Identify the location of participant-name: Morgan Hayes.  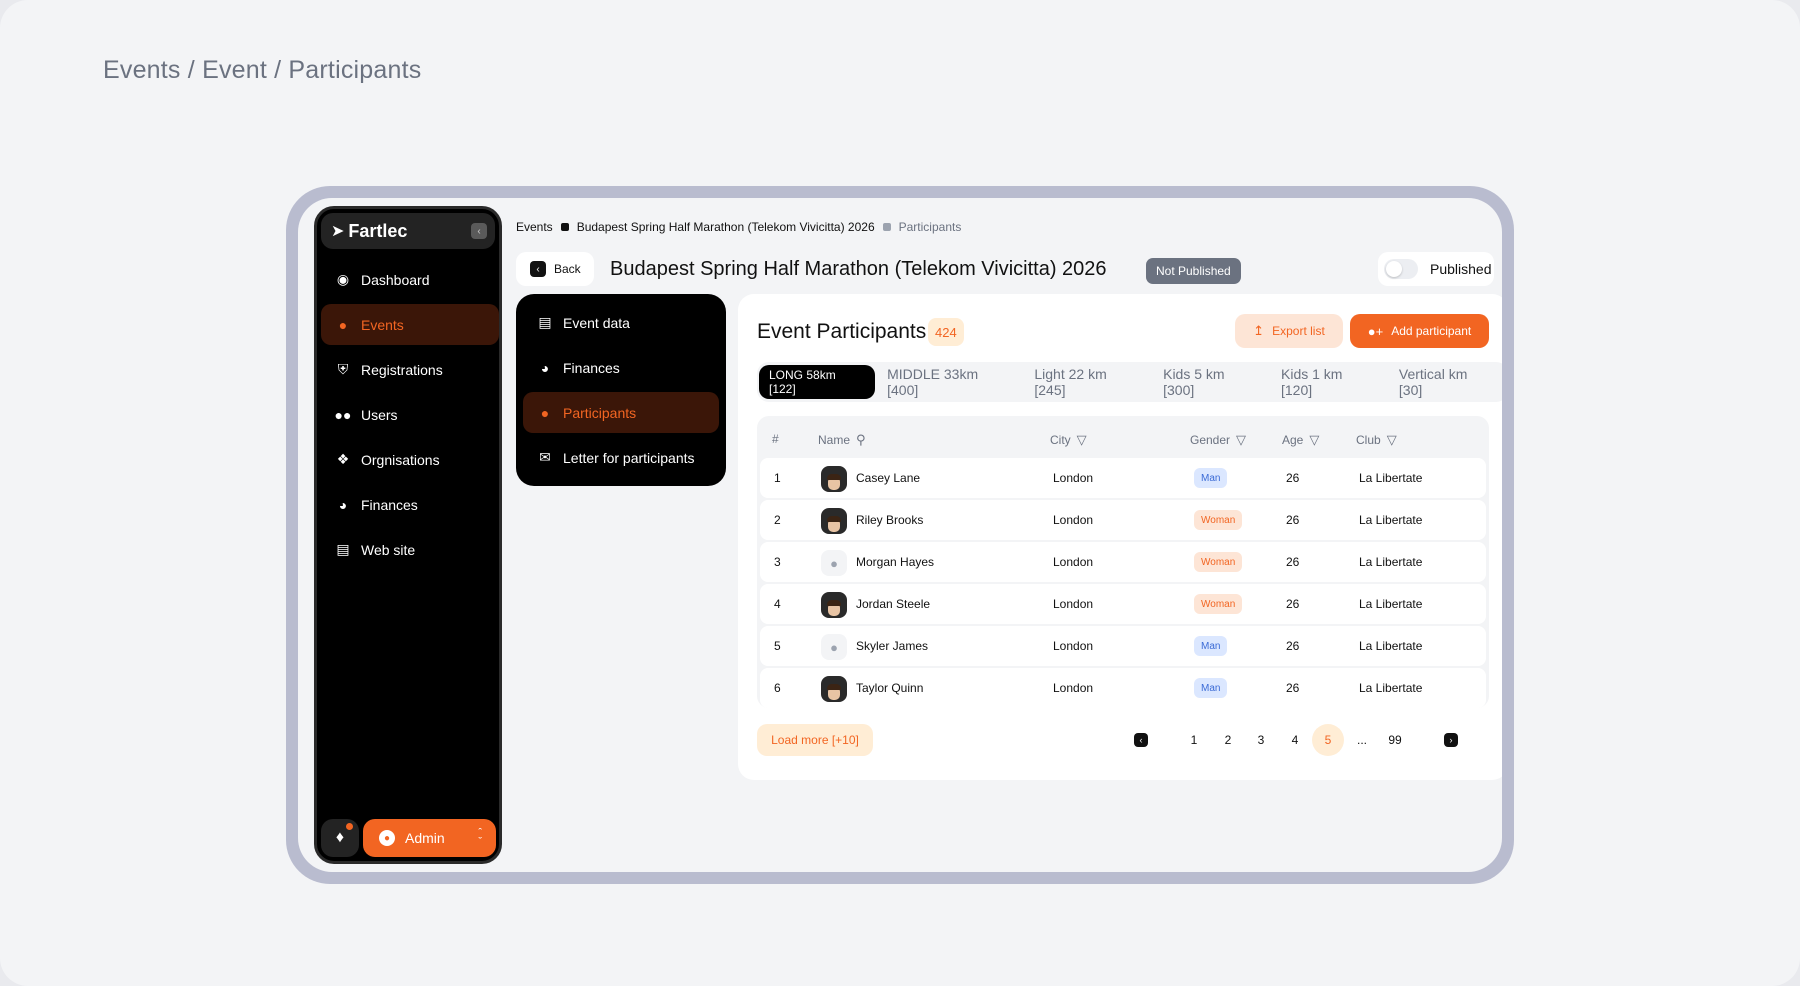
(895, 562).